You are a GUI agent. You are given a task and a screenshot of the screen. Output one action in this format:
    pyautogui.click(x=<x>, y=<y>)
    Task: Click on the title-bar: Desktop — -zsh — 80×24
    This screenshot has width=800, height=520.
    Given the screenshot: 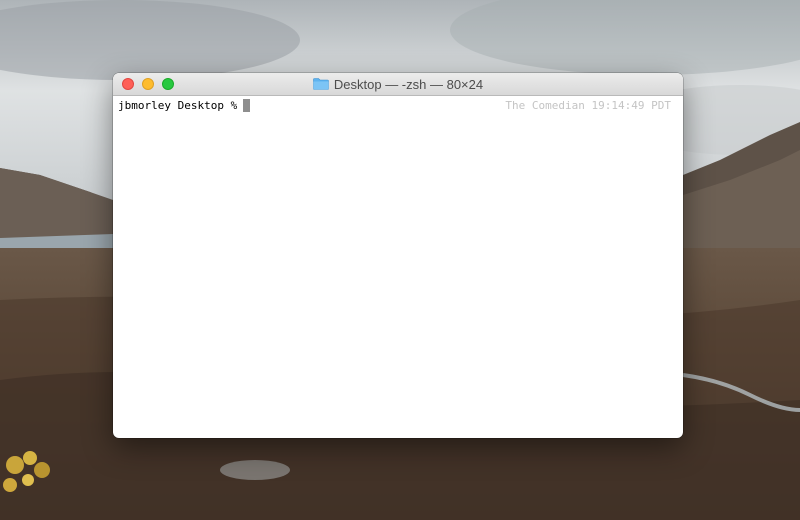 What is the action you would take?
    pyautogui.click(x=398, y=84)
    